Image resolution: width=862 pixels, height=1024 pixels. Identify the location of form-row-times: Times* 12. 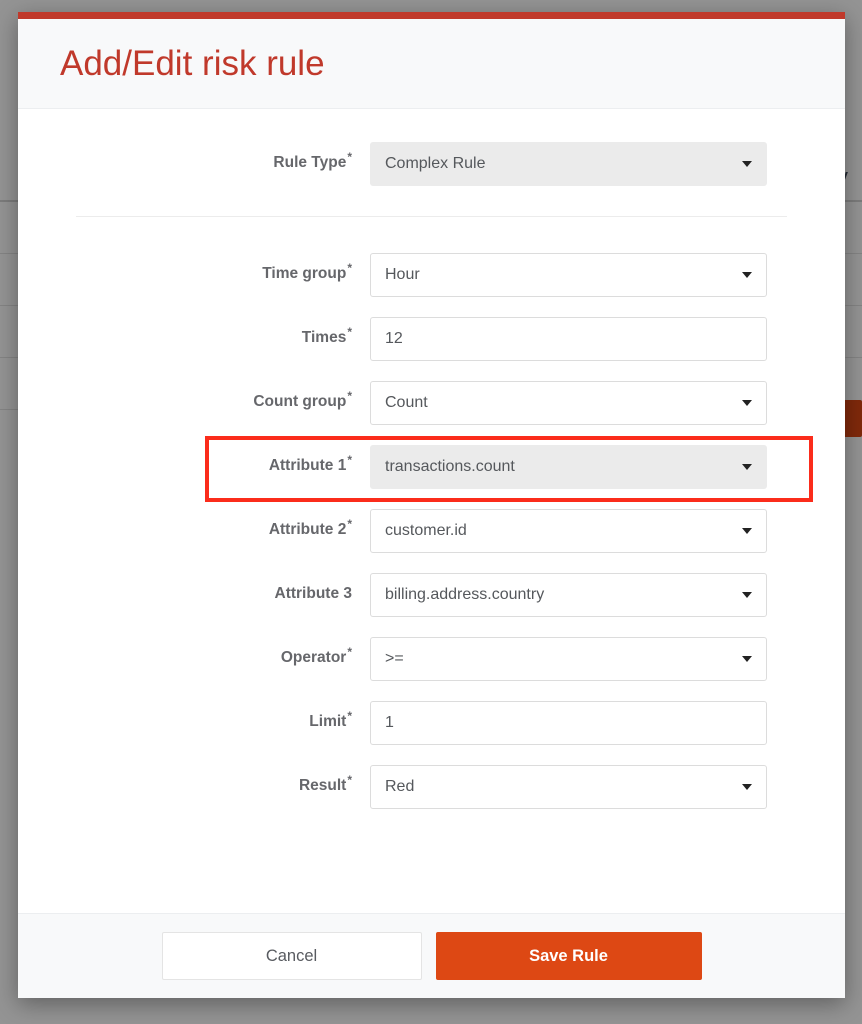
(431, 339).